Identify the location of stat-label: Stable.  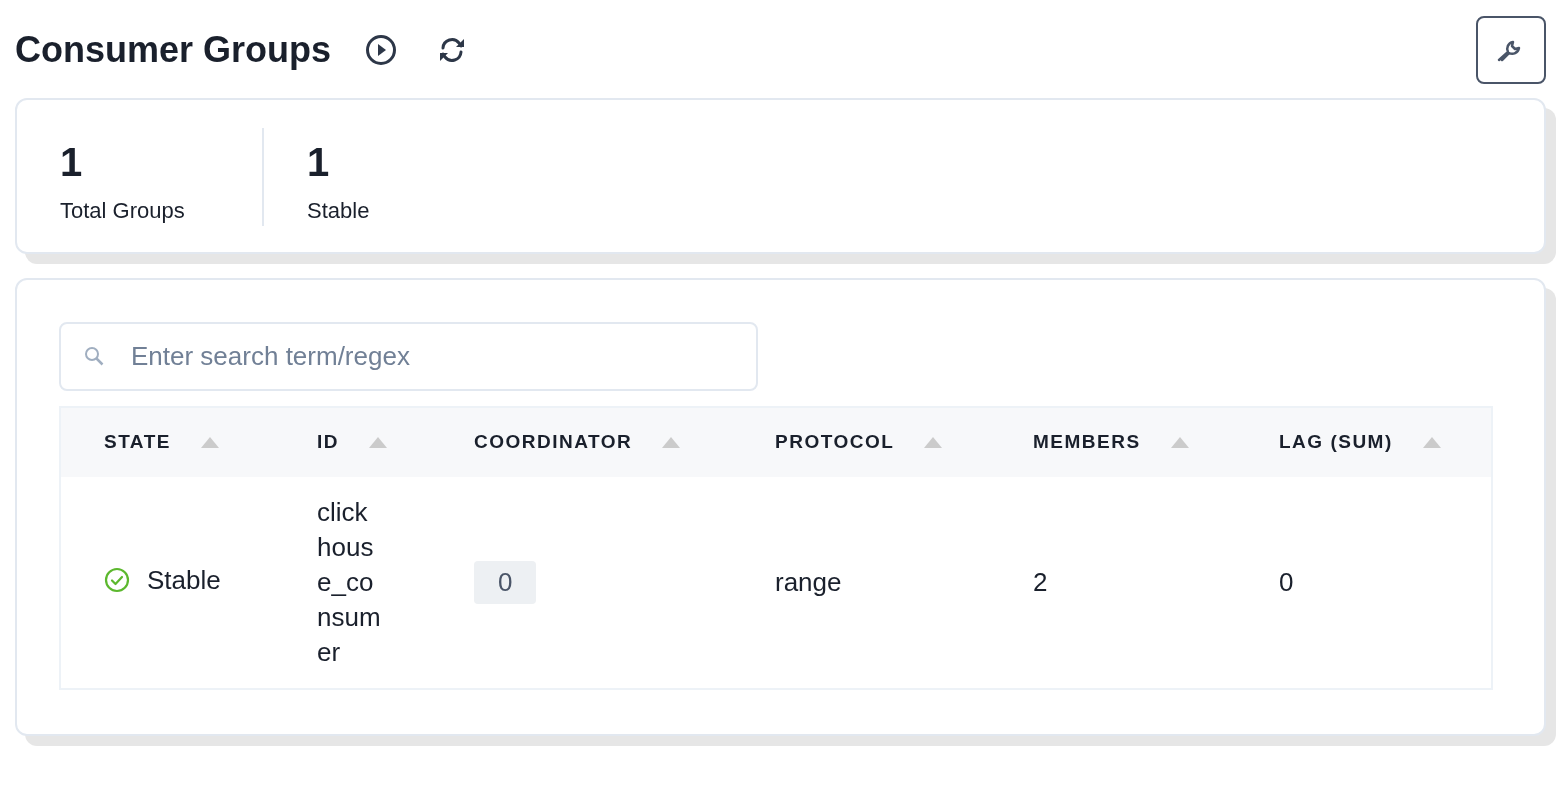
(338, 211).